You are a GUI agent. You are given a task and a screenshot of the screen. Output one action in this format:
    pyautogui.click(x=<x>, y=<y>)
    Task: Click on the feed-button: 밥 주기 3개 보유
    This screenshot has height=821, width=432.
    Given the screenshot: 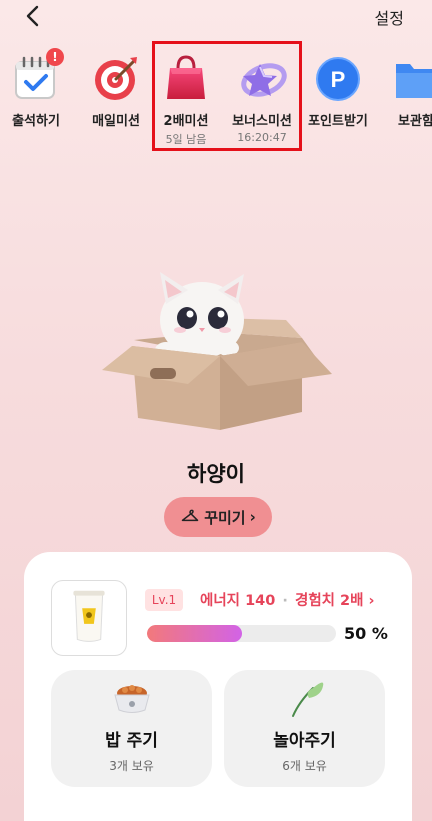 What is the action you would take?
    pyautogui.click(x=131, y=728)
    